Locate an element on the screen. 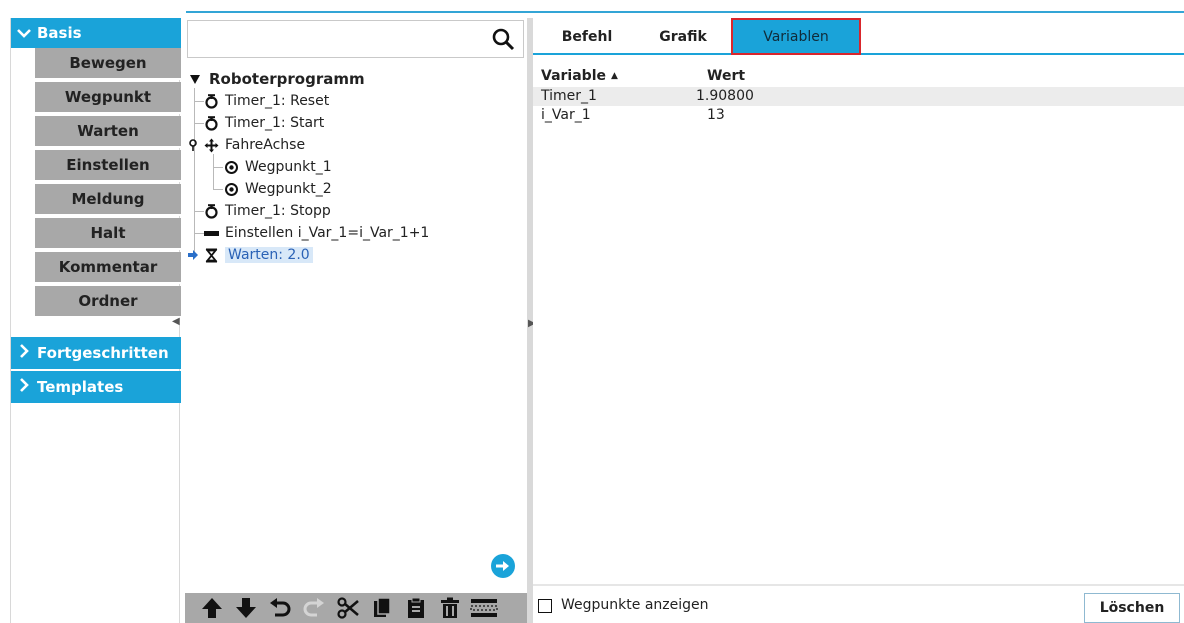 The height and width of the screenshot is (623, 1184). move-down-button is located at coordinates (246, 608).